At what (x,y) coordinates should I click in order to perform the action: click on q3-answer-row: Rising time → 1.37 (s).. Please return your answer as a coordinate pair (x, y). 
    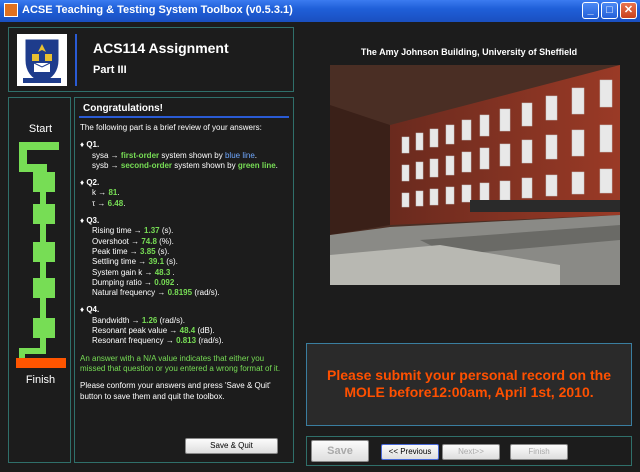
    Looking at the image, I should click on (133, 231).